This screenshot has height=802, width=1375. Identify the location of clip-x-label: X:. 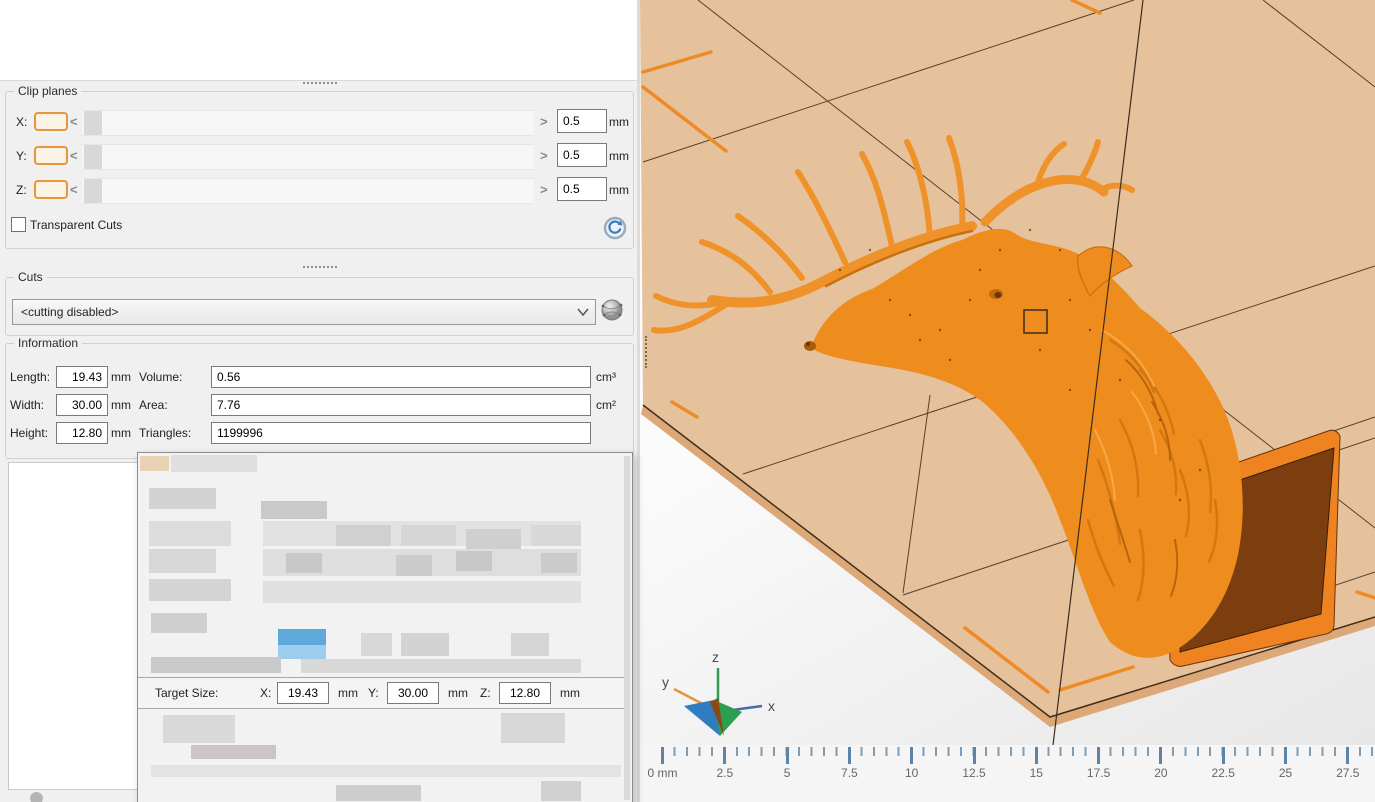
(22, 122).